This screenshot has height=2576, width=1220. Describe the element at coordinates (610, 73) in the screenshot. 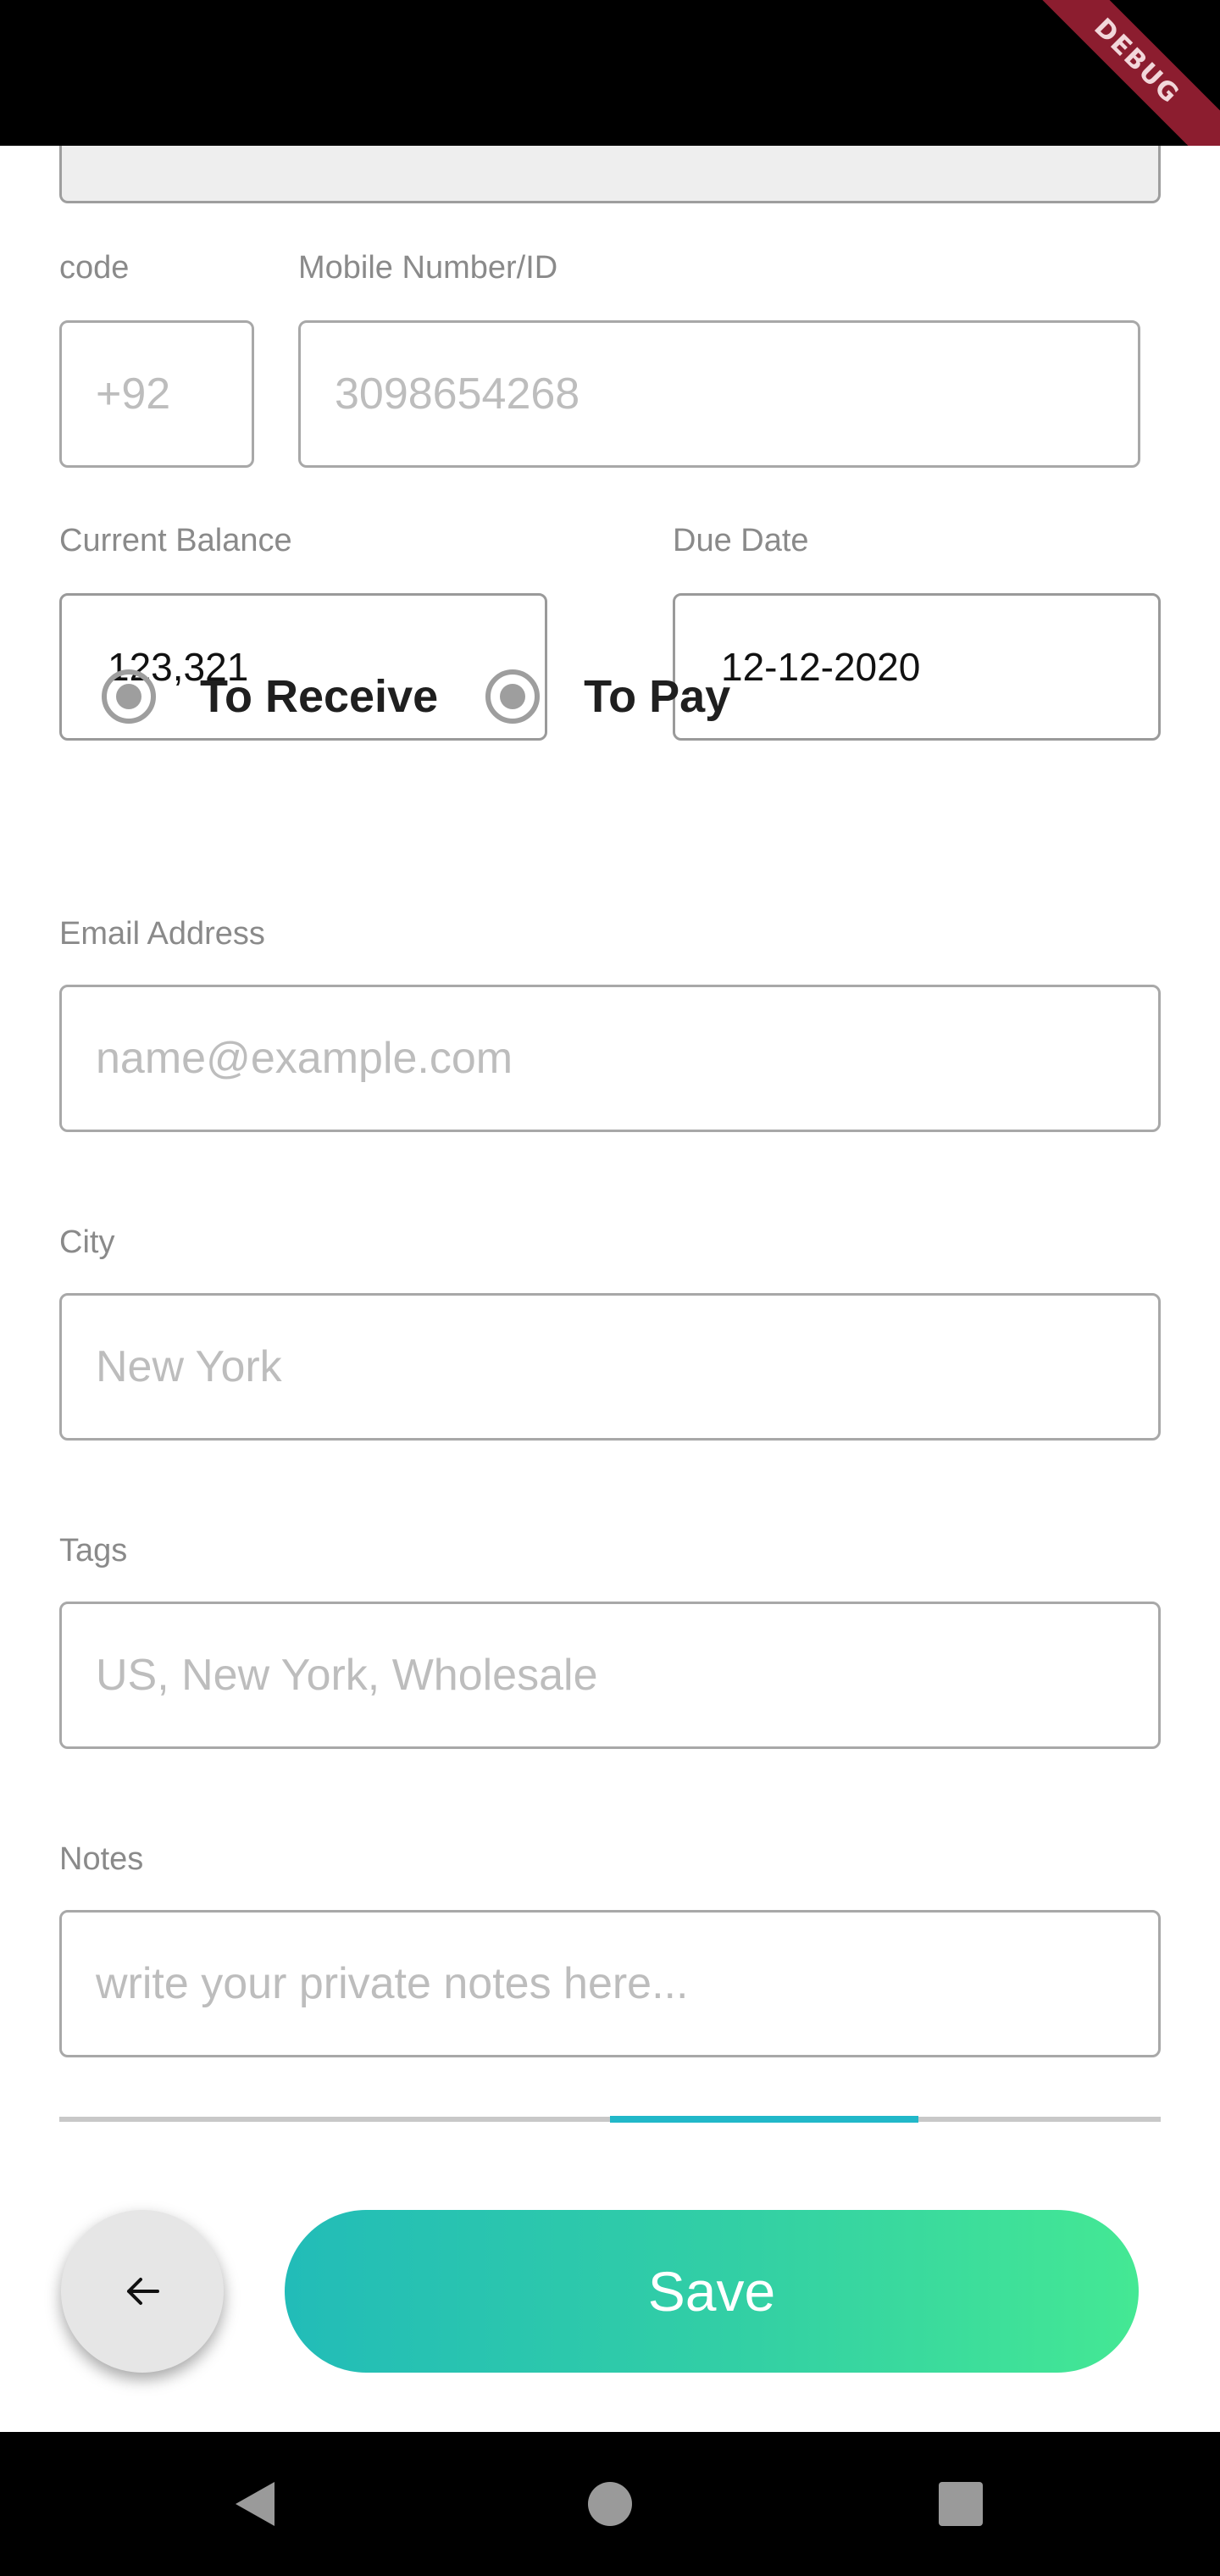

I see `status-bar: DEBUG` at that location.